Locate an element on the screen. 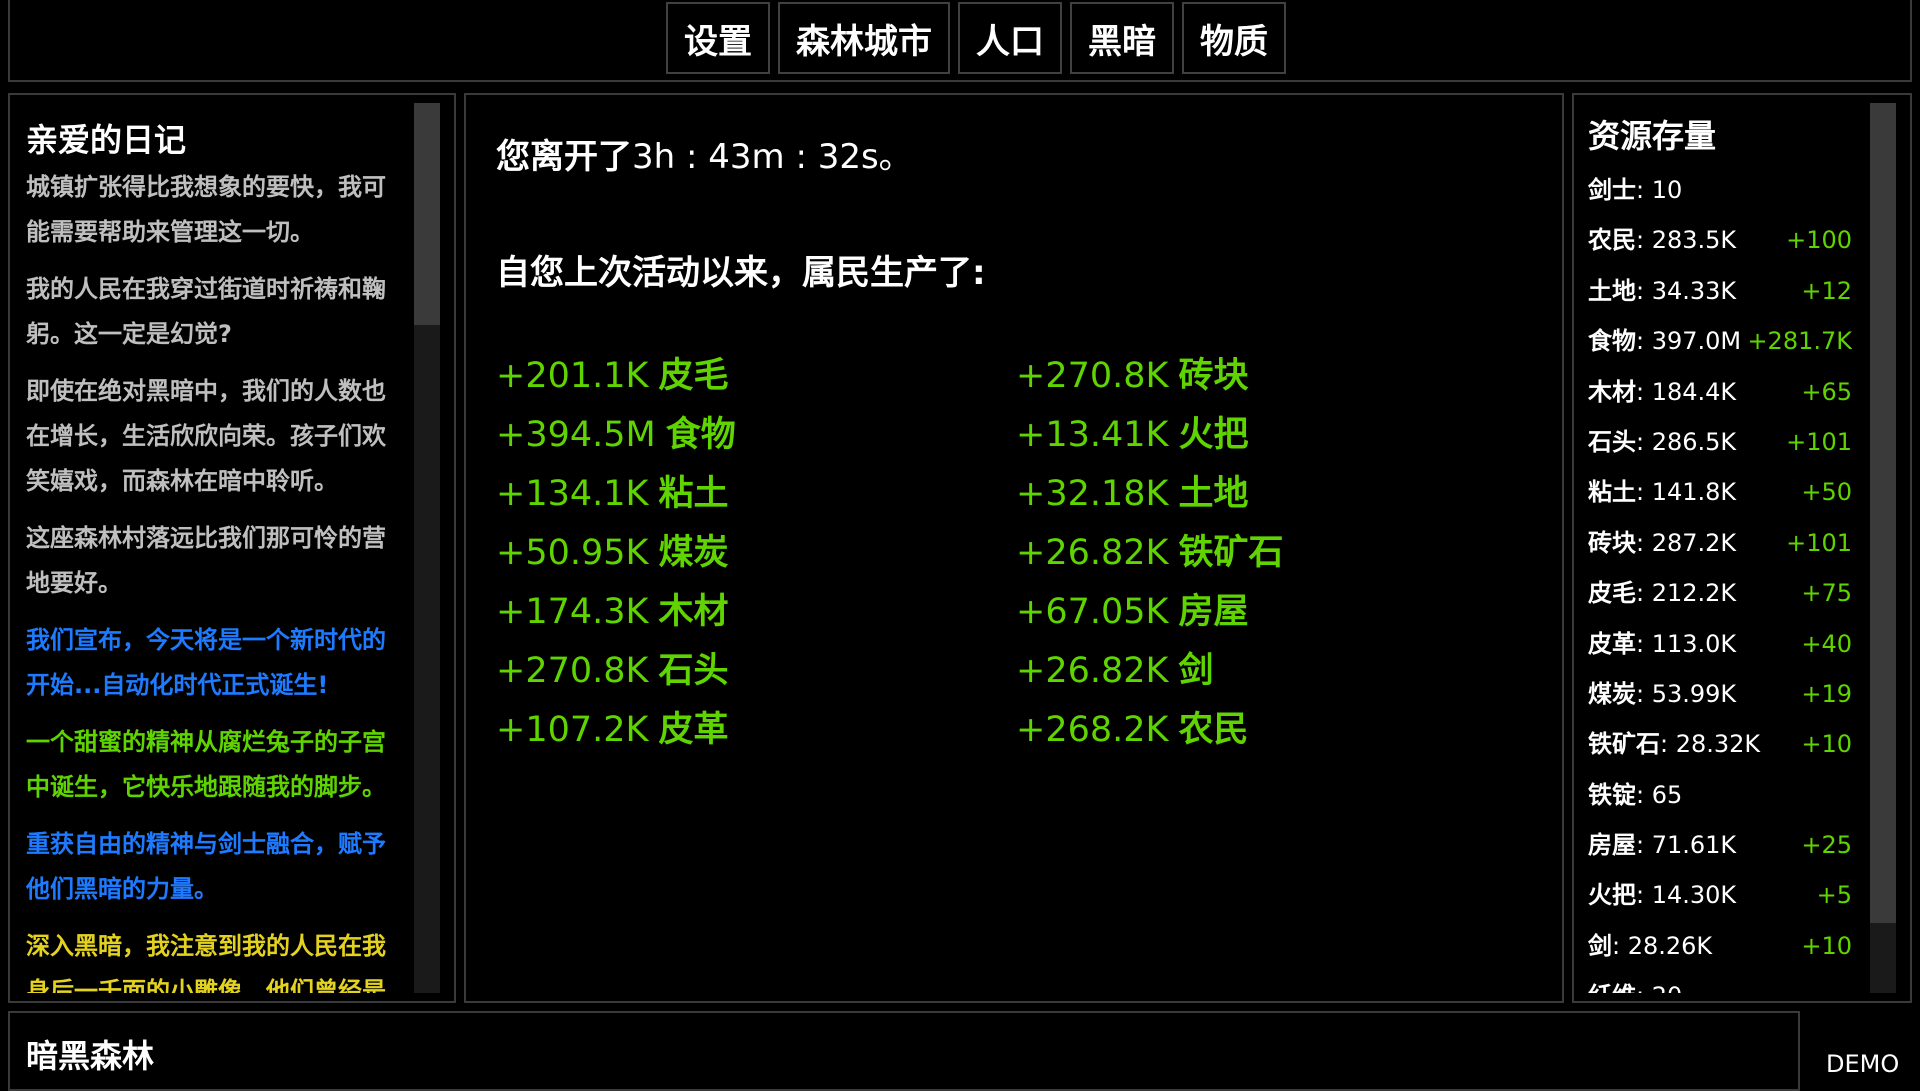 Image resolution: width=1920 pixels, height=1091 pixels. production-name: 火把 is located at coordinates (1213, 435).